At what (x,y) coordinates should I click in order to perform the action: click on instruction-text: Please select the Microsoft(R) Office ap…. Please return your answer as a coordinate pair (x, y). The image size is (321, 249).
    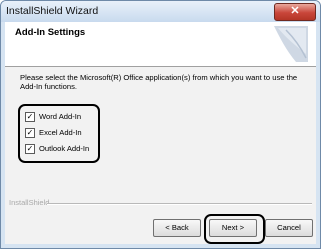
    Looking at the image, I should click on (159, 82).